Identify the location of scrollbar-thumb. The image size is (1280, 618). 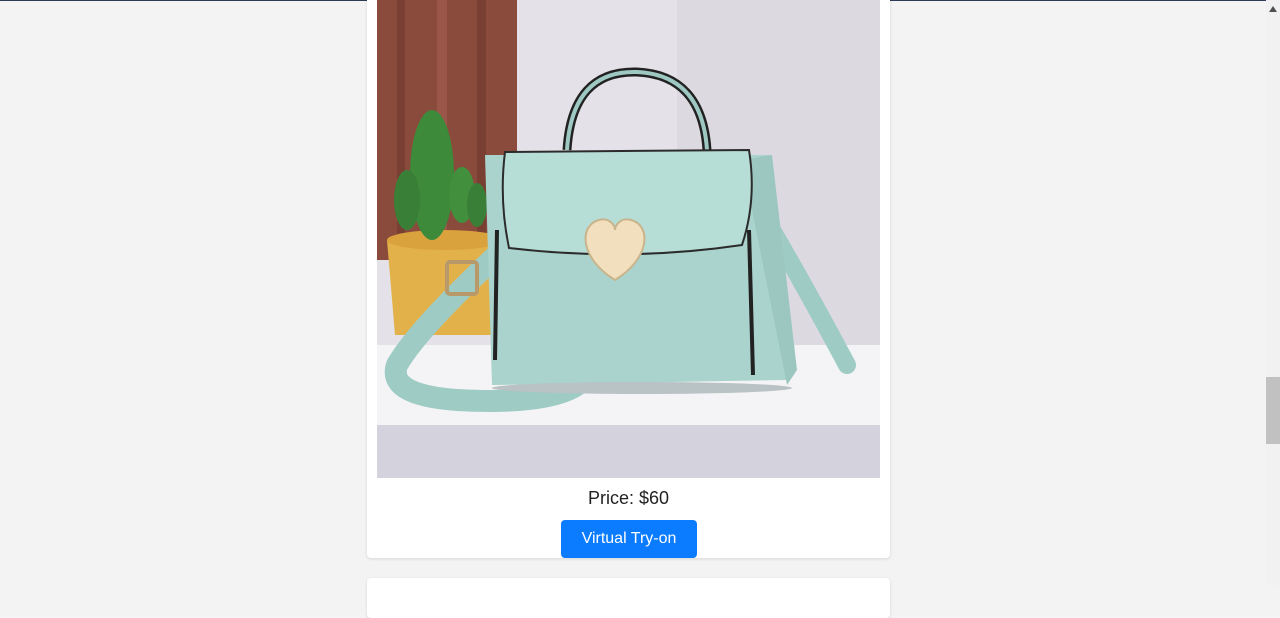
(1273, 410).